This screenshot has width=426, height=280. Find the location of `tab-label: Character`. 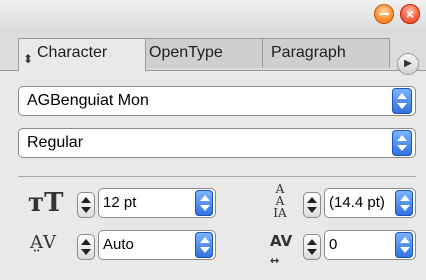

tab-label: Character is located at coordinates (72, 52).